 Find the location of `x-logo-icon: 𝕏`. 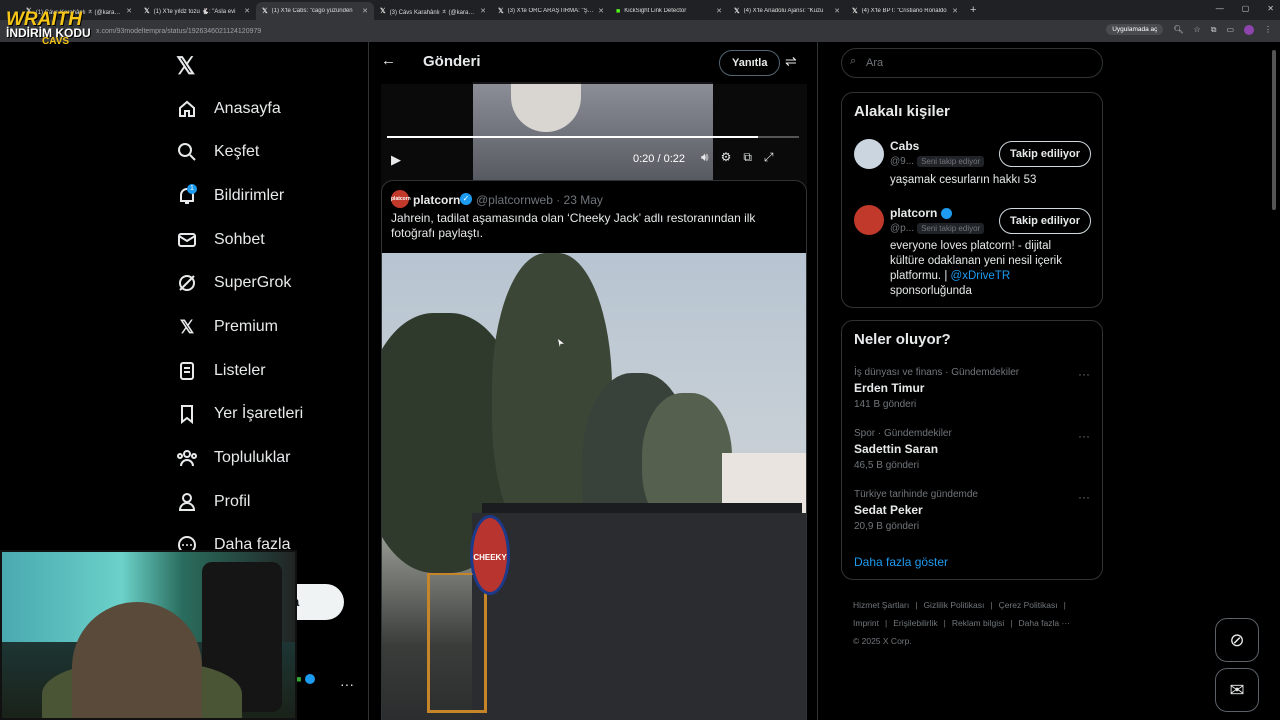

x-logo-icon: 𝕏 is located at coordinates (185, 66).